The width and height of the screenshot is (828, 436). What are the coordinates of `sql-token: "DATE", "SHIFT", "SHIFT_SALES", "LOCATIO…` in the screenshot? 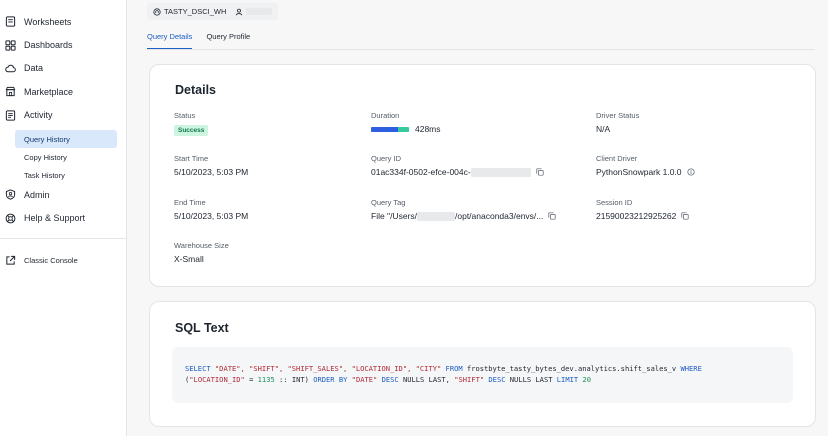 It's located at (328, 368).